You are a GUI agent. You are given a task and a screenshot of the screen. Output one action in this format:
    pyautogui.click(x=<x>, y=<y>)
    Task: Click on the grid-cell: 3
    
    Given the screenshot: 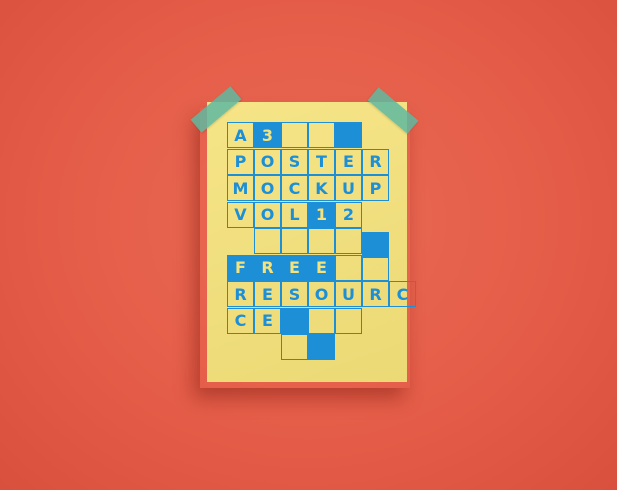 What is the action you would take?
    pyautogui.click(x=267, y=135)
    